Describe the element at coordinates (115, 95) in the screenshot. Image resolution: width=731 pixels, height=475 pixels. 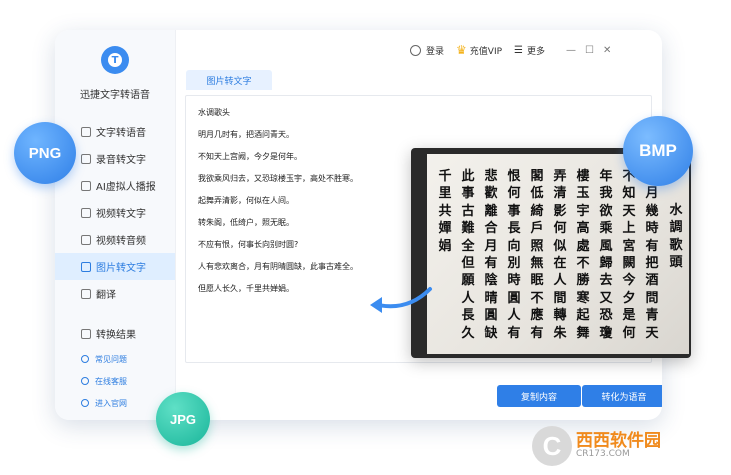
I see `app-name: 迅捷文字转语音` at that location.